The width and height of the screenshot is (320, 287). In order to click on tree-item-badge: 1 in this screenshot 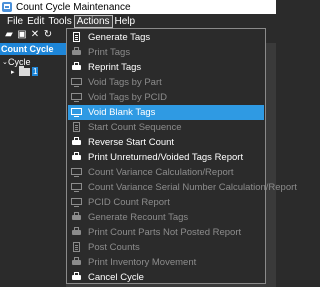, I will do `click(35, 71)`.